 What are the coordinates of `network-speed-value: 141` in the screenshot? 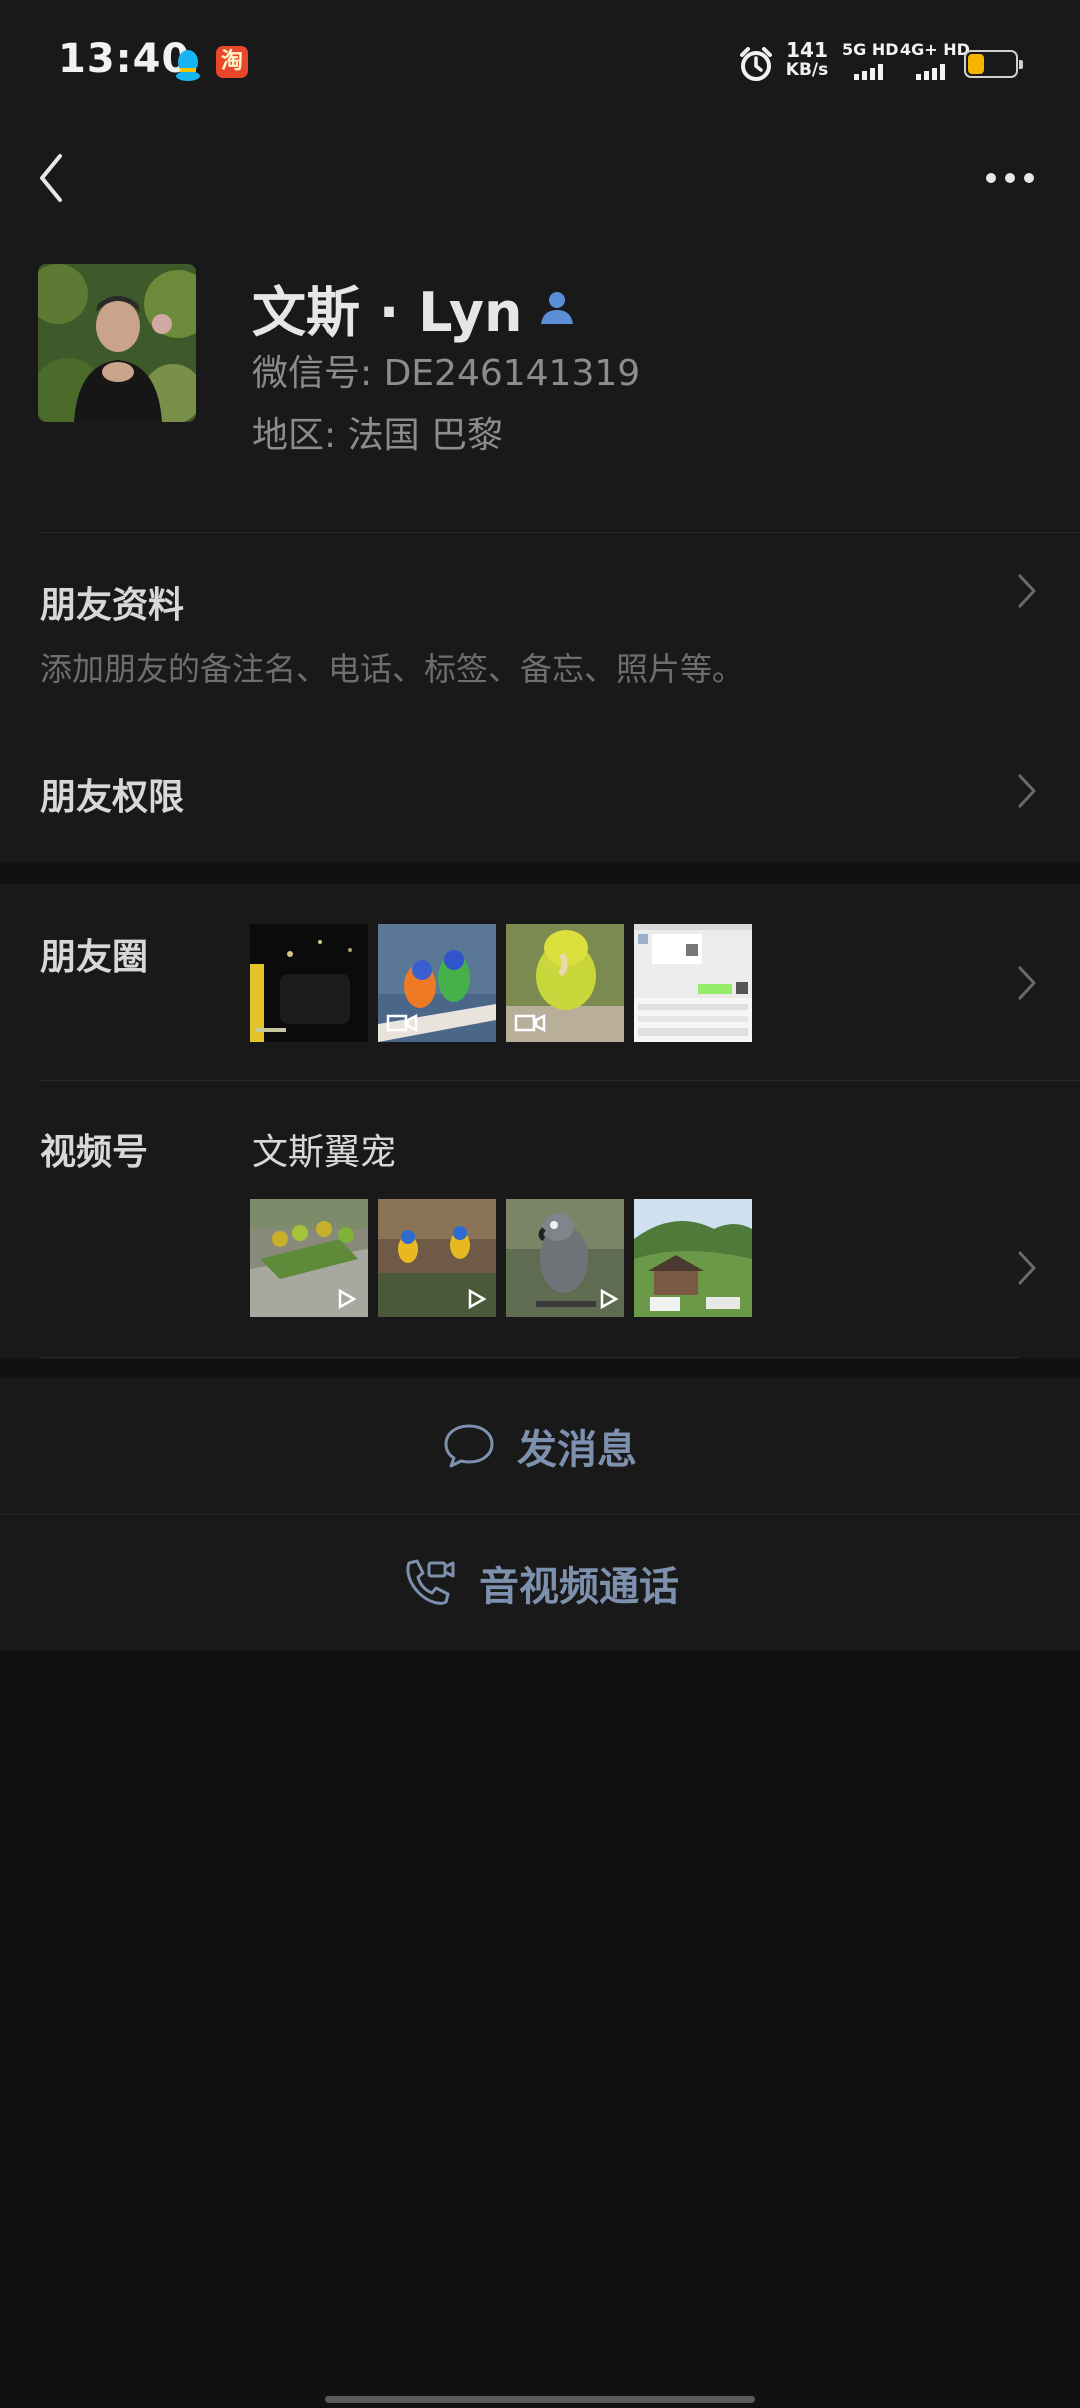 It's located at (807, 50).